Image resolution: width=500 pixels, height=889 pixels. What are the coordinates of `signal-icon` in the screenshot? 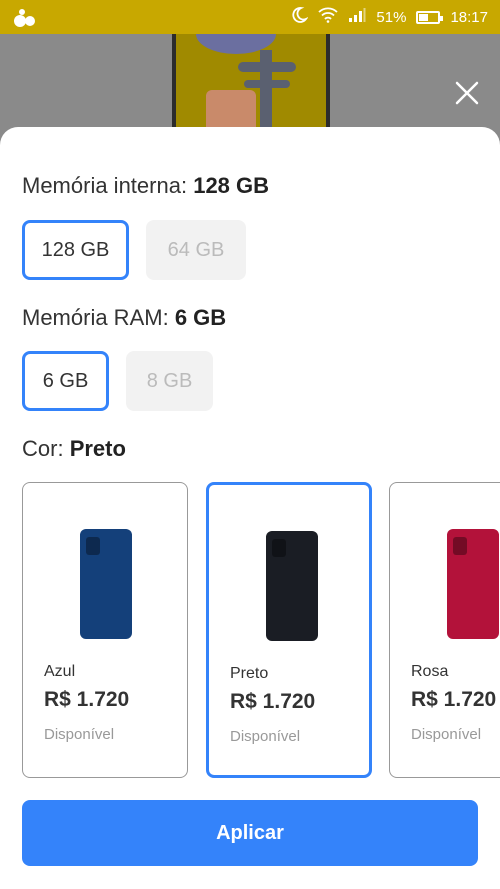 It's located at (357, 17).